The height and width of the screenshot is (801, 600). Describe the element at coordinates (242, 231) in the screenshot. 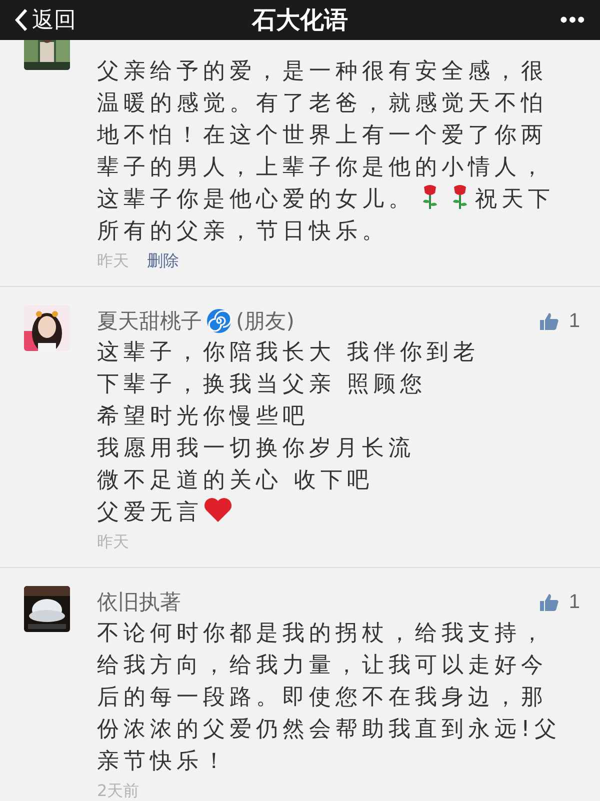

I see `comment-text: 所有的父亲，节日快乐。` at that location.